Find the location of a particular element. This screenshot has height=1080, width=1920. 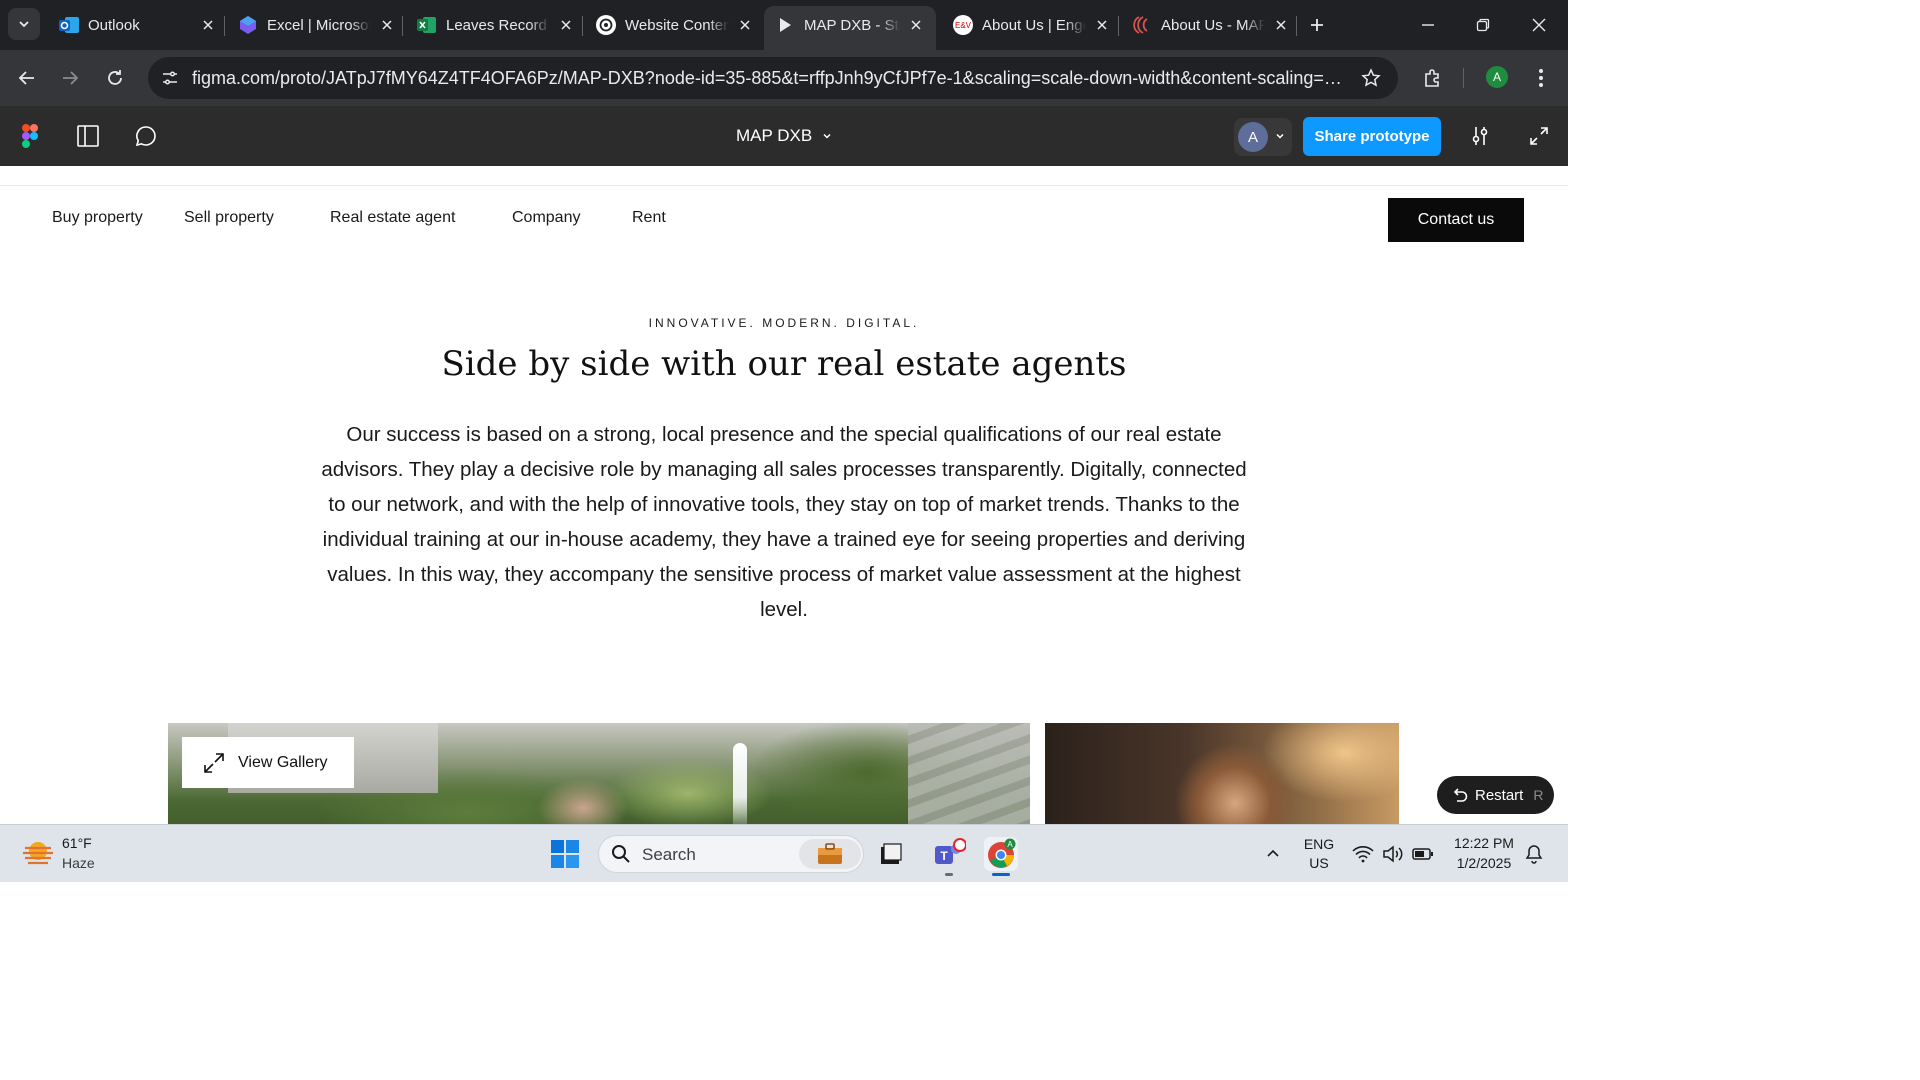

extensions-button is located at coordinates (1432, 78).